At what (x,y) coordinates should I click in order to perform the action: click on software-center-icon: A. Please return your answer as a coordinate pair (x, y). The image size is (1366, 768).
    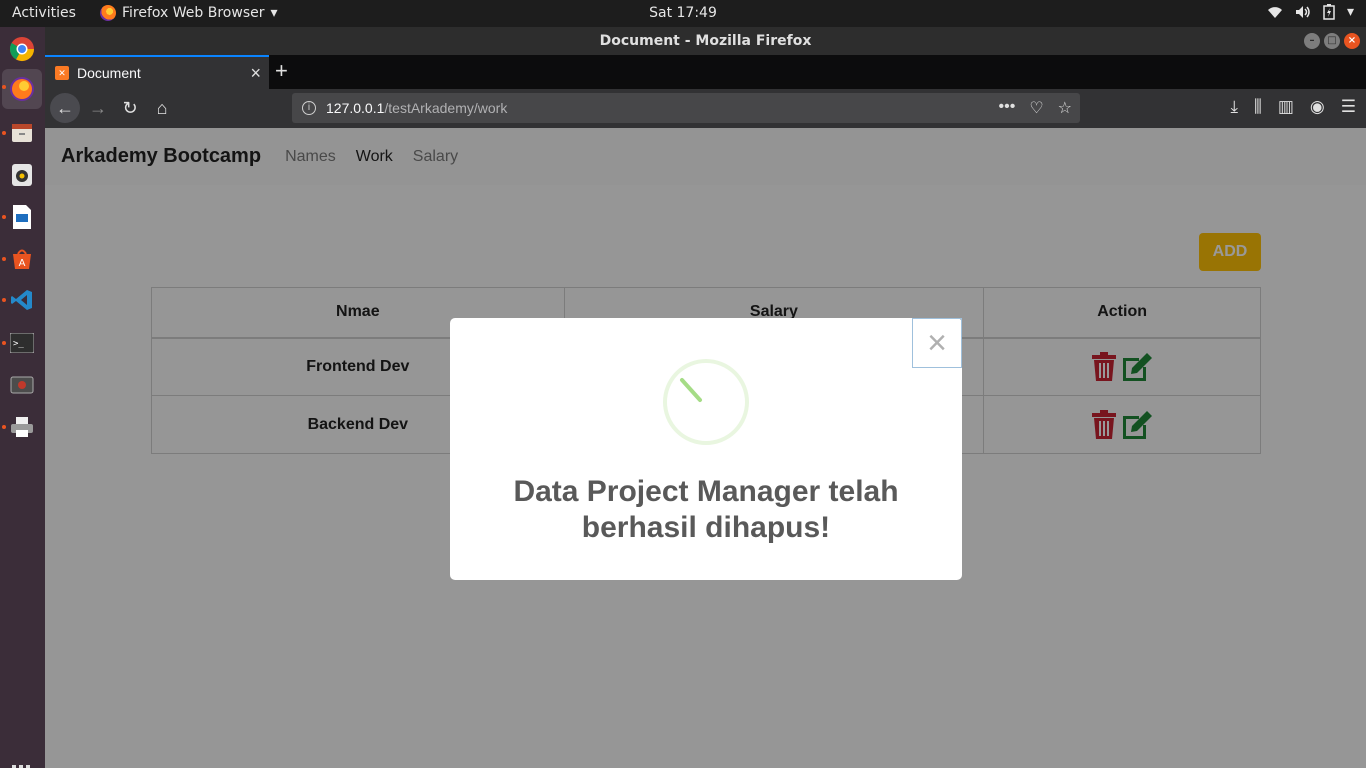
    Looking at the image, I should click on (22, 259).